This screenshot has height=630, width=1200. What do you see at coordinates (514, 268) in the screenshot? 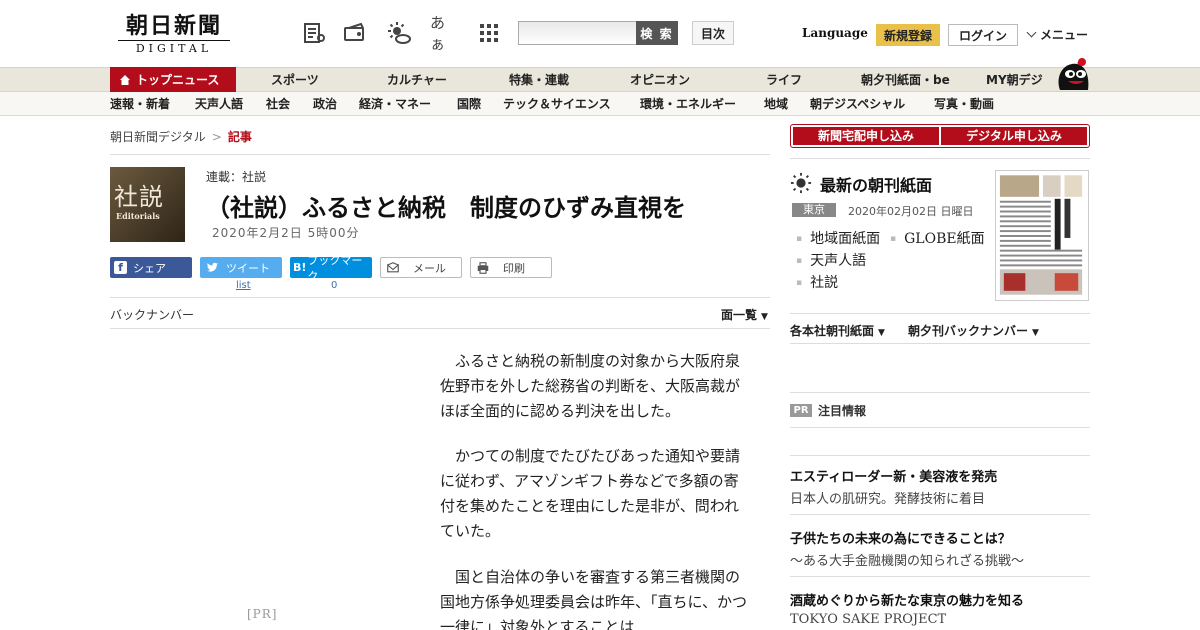
I see `print-label: 印刷` at bounding box center [514, 268].